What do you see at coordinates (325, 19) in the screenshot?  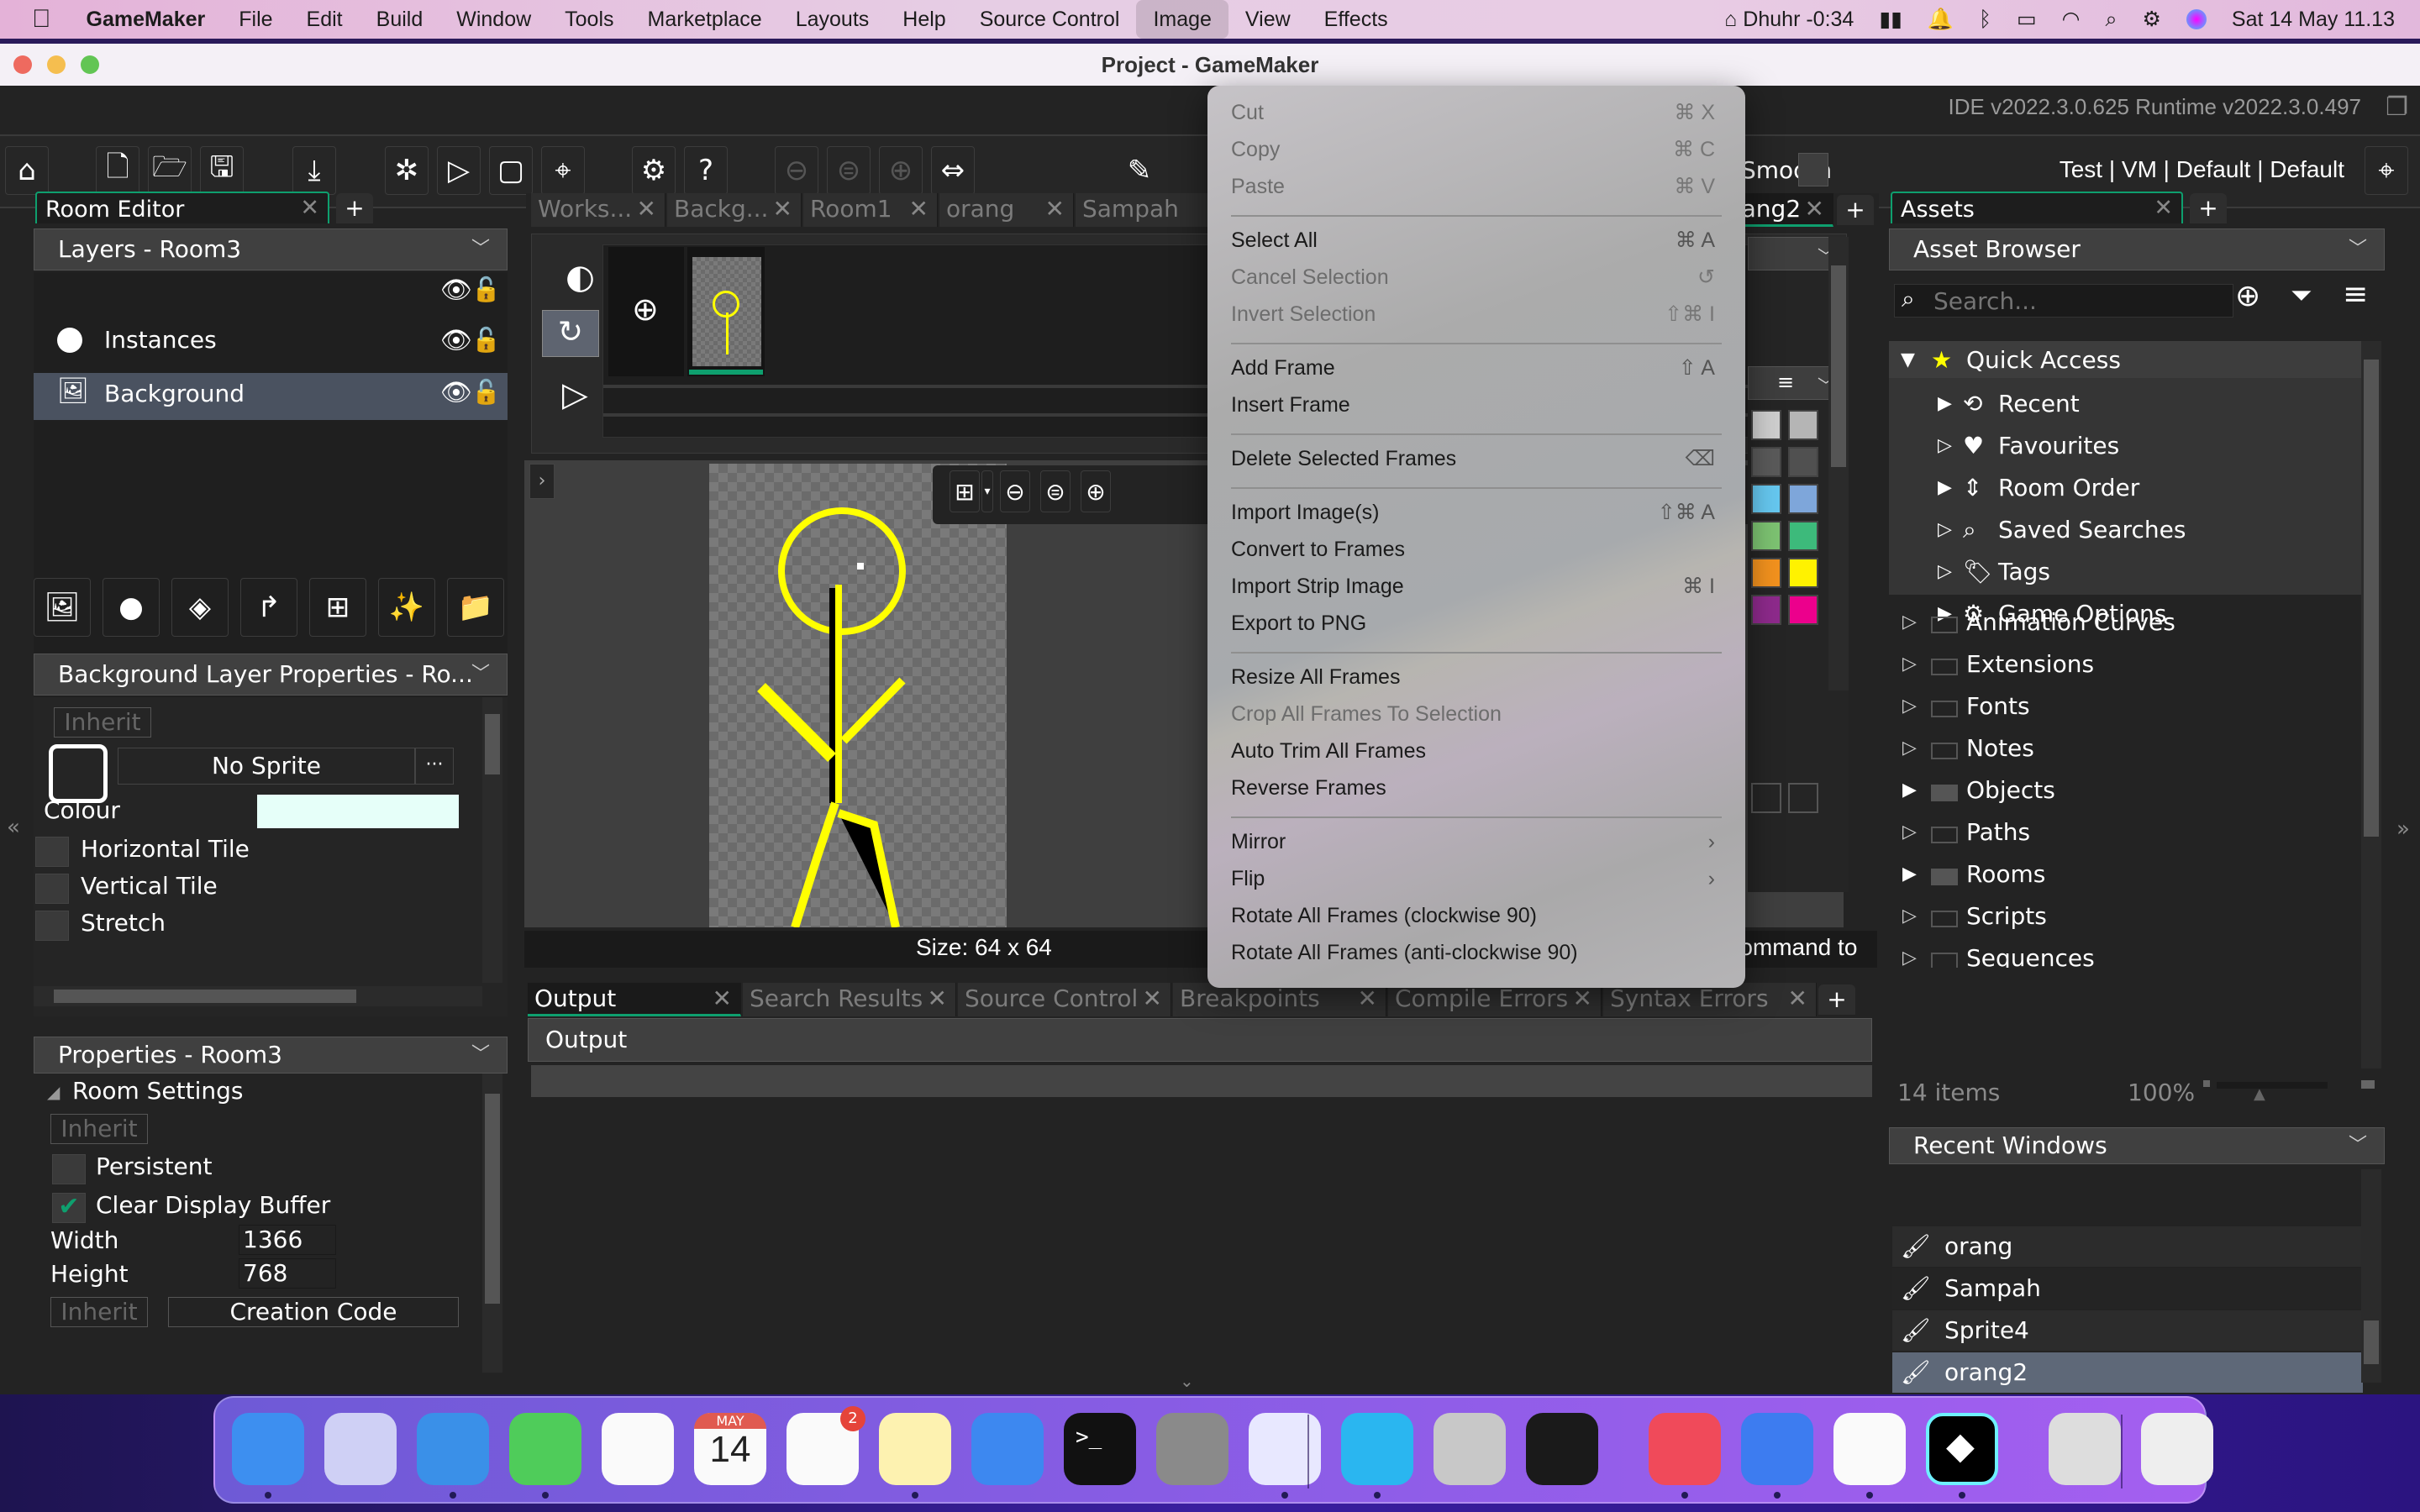 I see `menu-edit: Edit` at bounding box center [325, 19].